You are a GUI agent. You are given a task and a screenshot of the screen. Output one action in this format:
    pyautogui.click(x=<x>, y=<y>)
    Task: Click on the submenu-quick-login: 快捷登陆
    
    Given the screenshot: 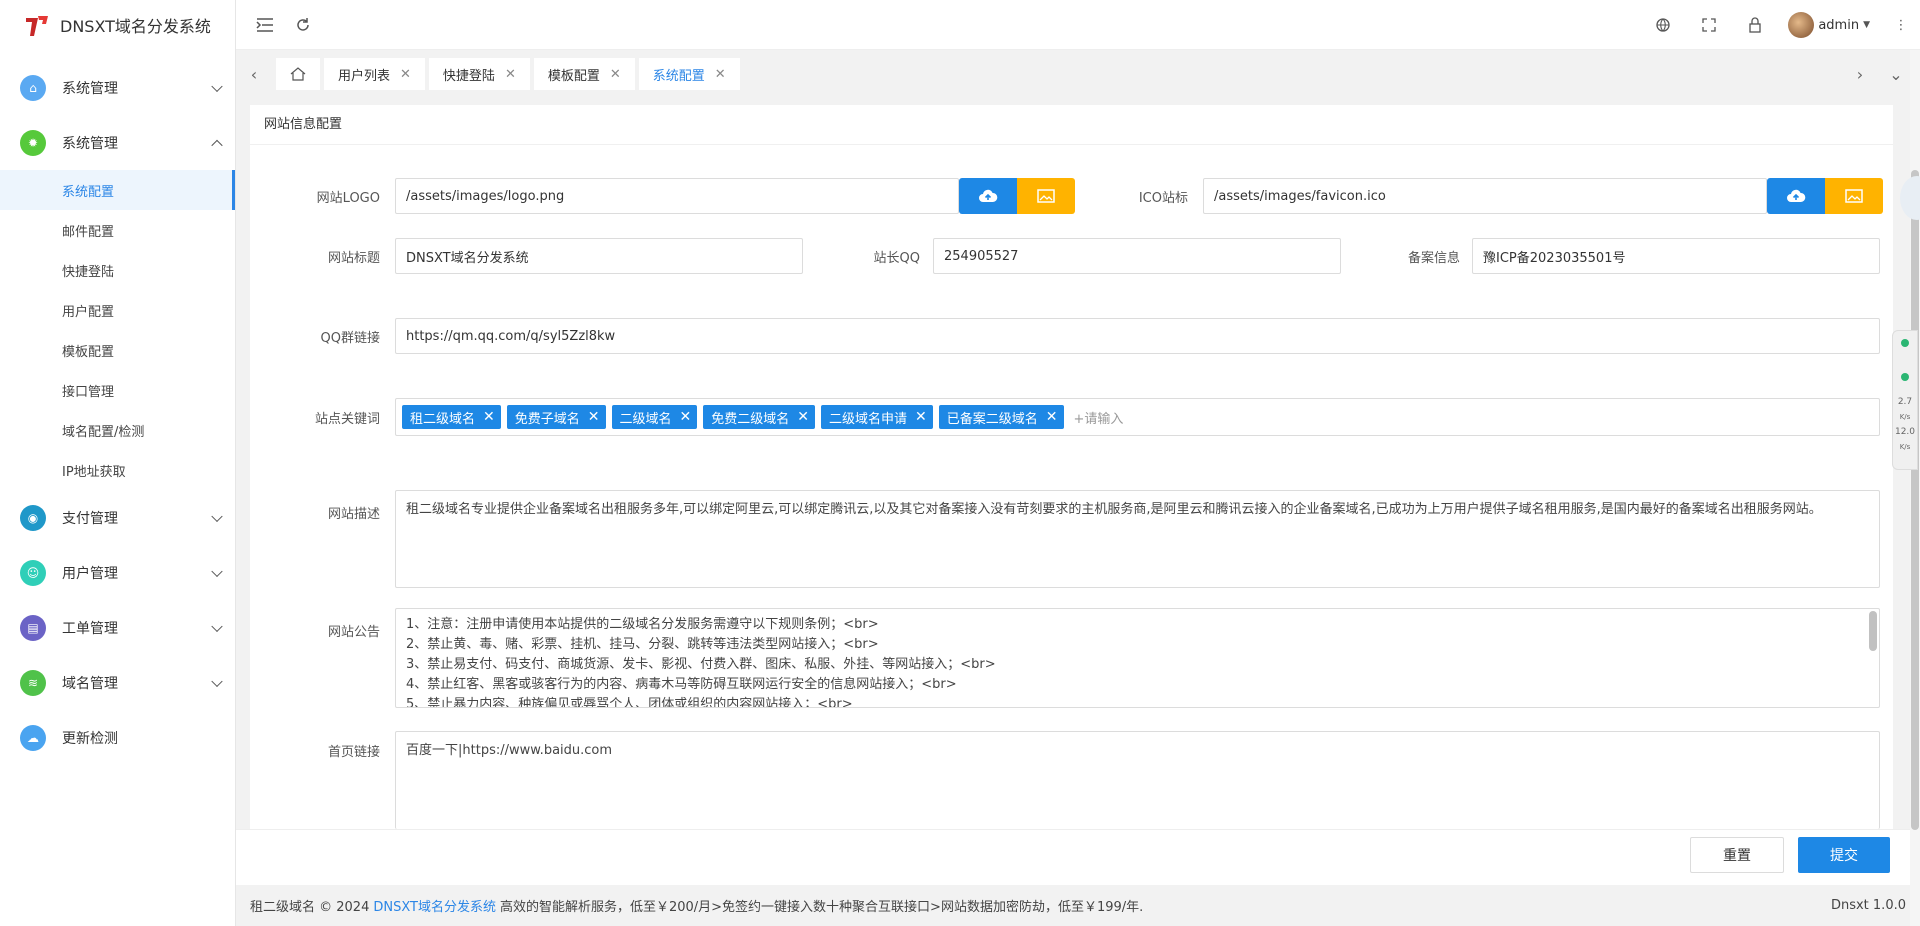 What is the action you would take?
    pyautogui.click(x=117, y=270)
    